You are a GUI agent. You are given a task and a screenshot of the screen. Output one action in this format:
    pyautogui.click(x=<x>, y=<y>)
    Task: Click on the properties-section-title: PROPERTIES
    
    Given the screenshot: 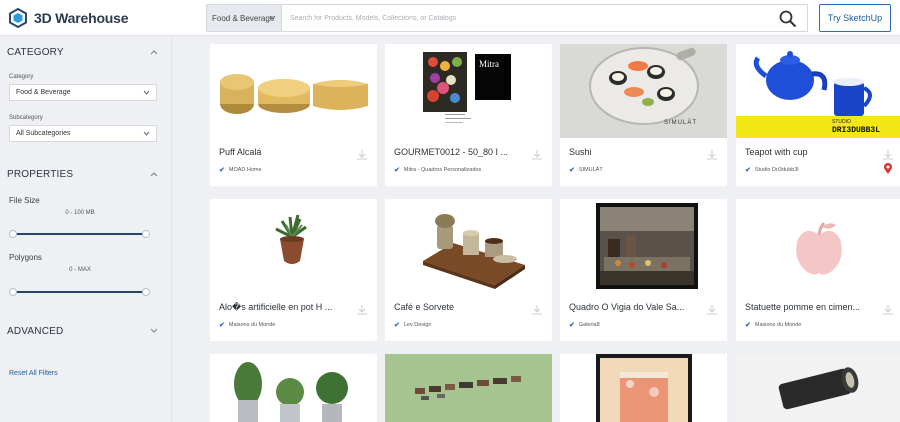 What is the action you would take?
    pyautogui.click(x=40, y=174)
    